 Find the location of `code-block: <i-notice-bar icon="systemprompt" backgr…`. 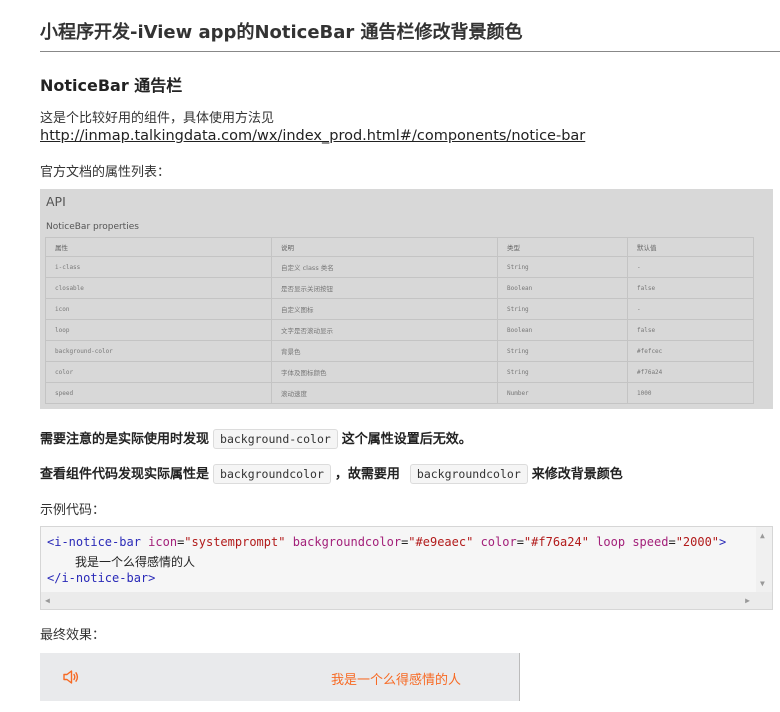

code-block: <i-notice-bar icon="systemprompt" backgr… is located at coordinates (406, 568).